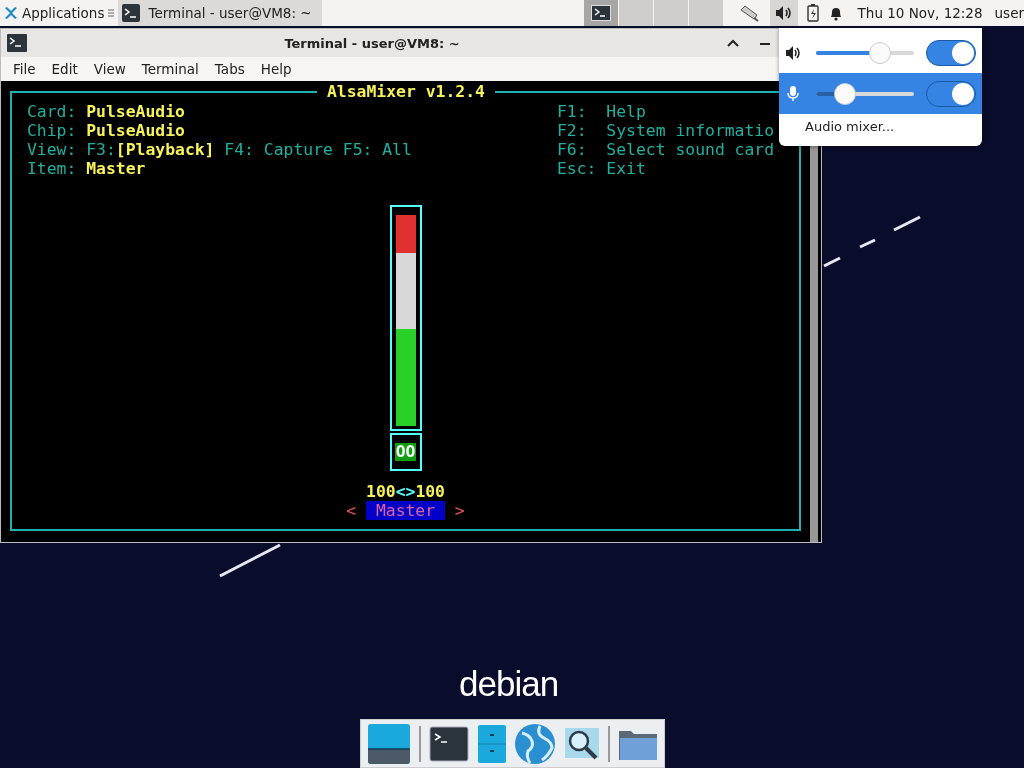 The height and width of the screenshot is (768, 1024). I want to click on debian-logo: debian, so click(509, 684).